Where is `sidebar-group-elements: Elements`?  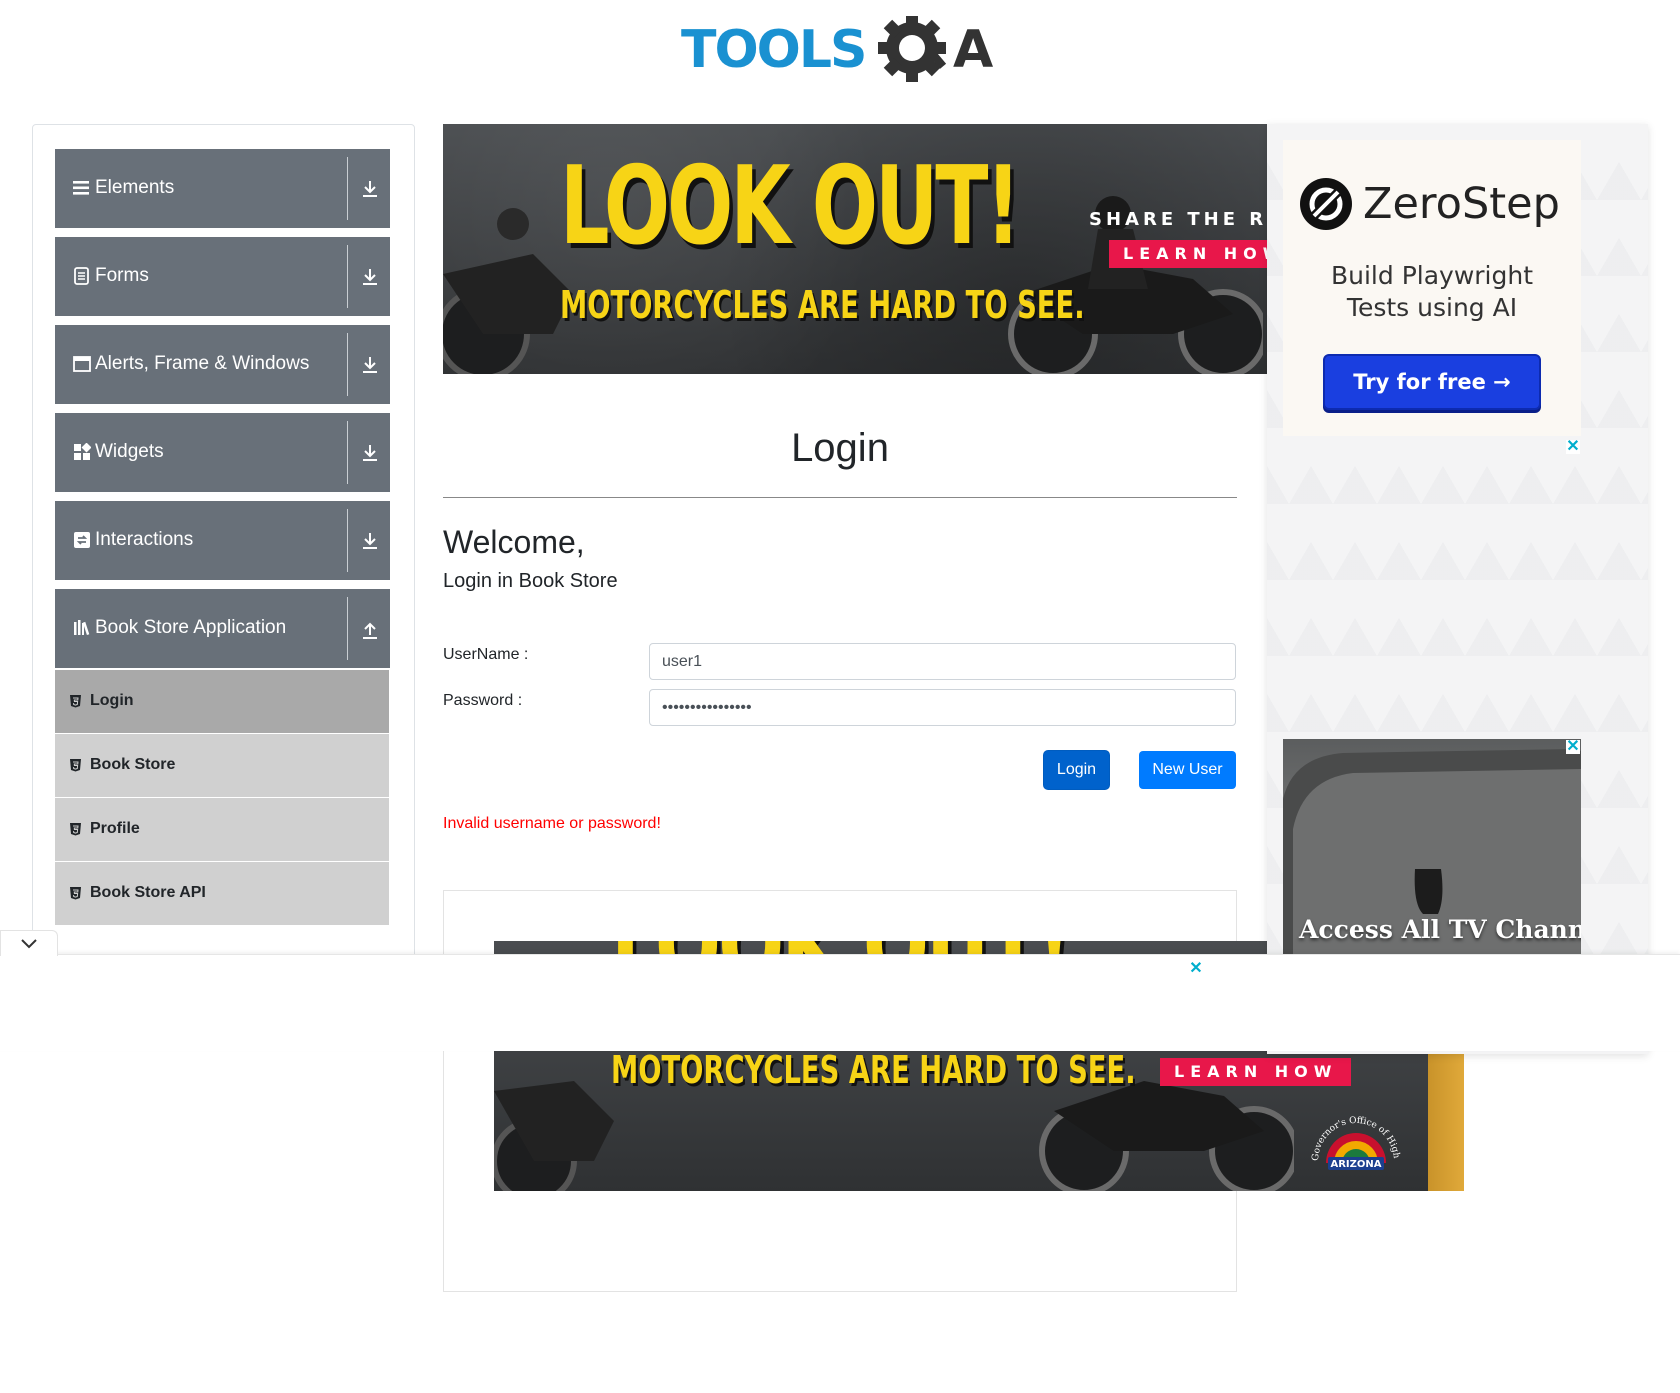 sidebar-group-elements: Elements is located at coordinates (222, 188).